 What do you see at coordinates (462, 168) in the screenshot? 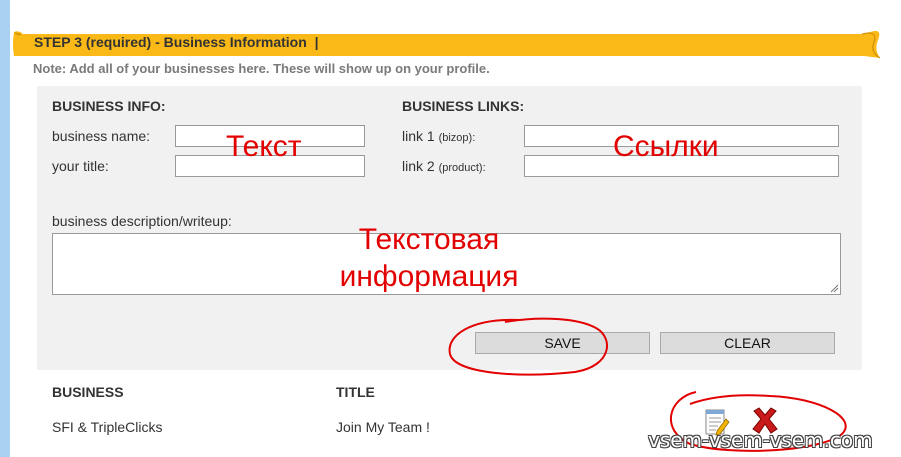
I see `link2-hint: (product):` at bounding box center [462, 168].